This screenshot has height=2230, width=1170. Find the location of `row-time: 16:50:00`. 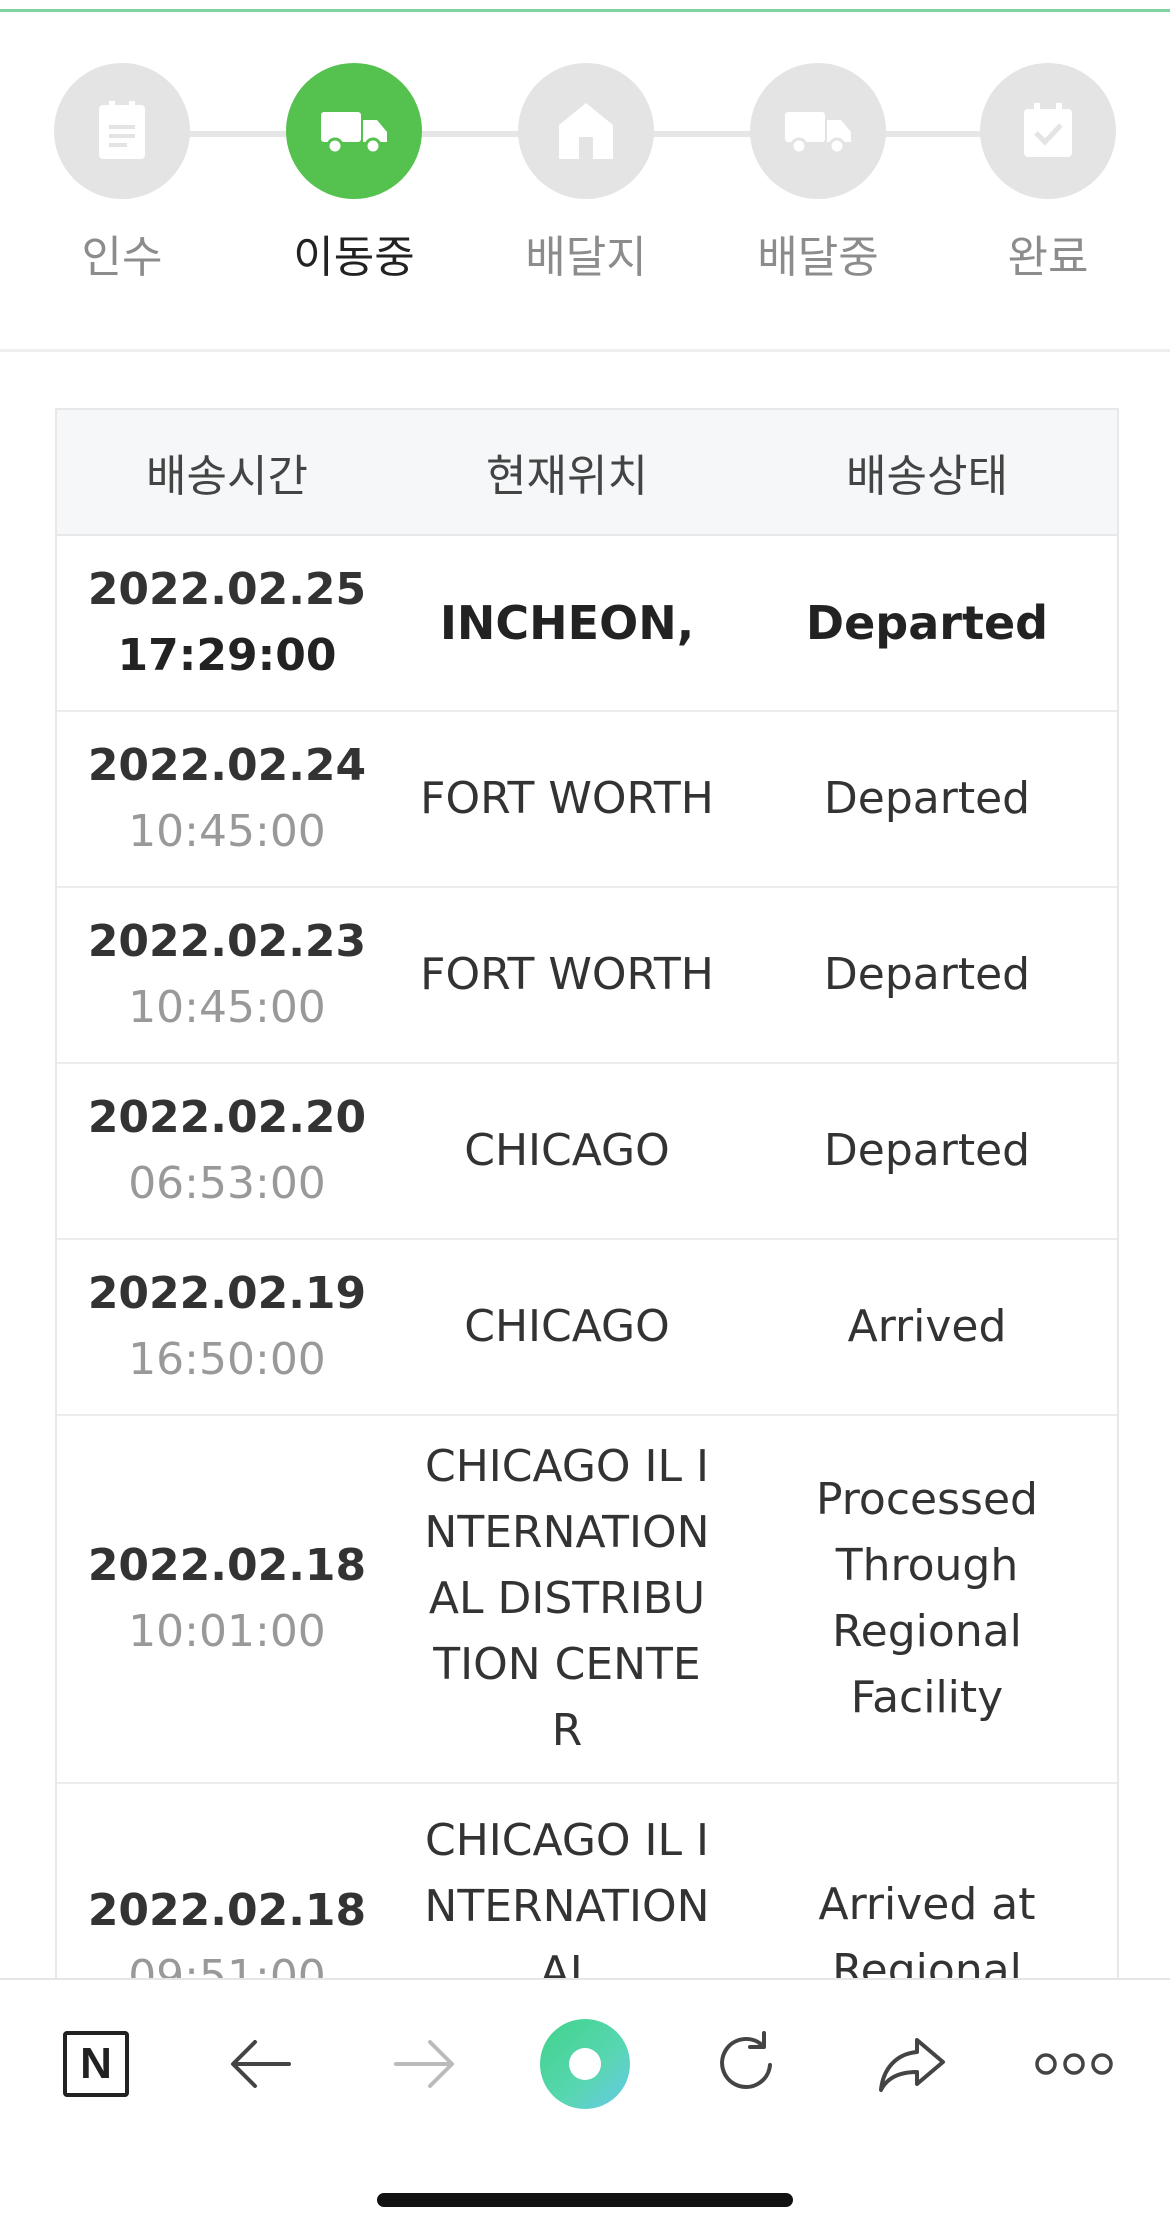

row-time: 16:50:00 is located at coordinates (227, 1359).